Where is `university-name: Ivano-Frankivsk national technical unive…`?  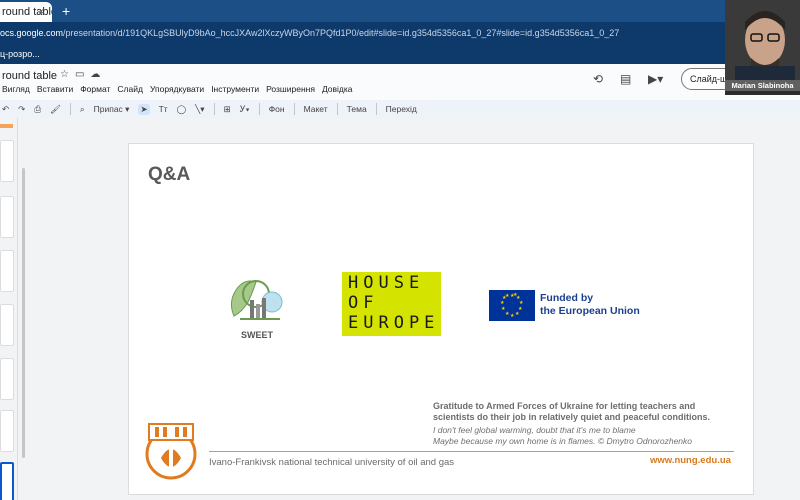
university-name: Ivano-Frankivsk national technical unive… is located at coordinates (332, 462).